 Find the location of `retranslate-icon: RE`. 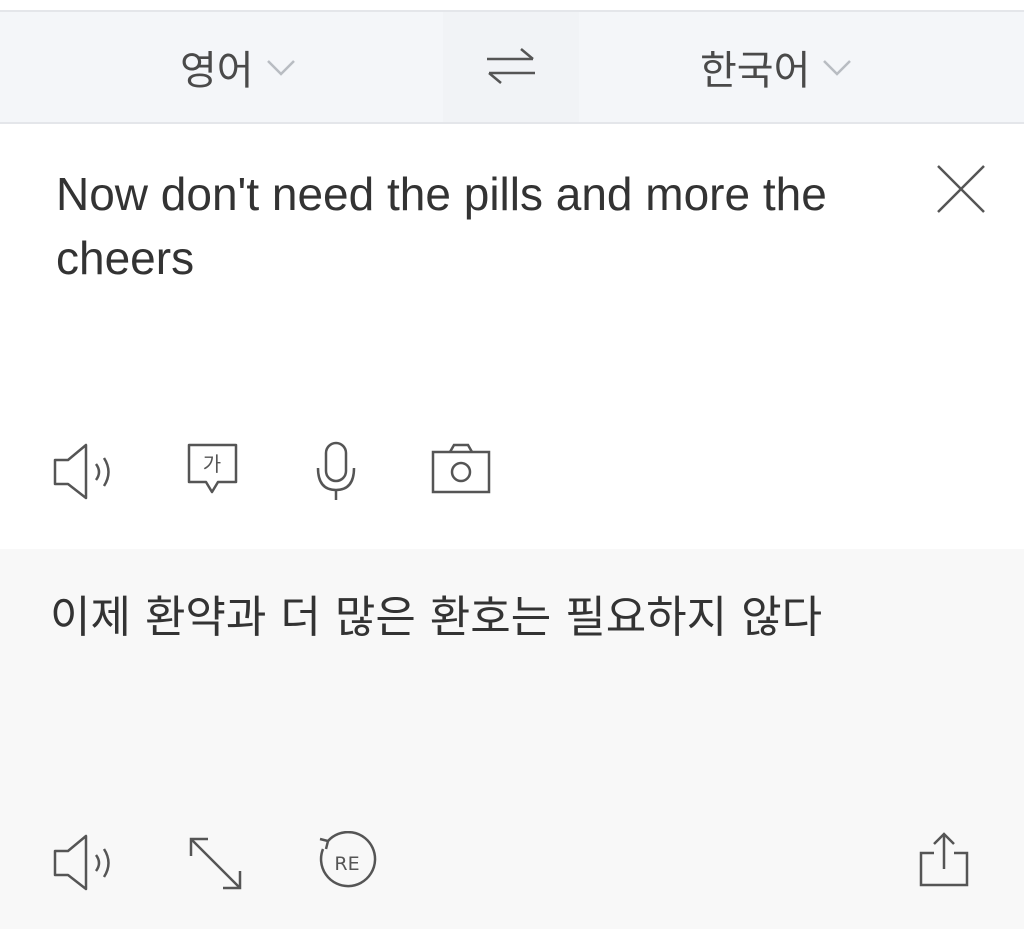

retranslate-icon: RE is located at coordinates (346, 863).